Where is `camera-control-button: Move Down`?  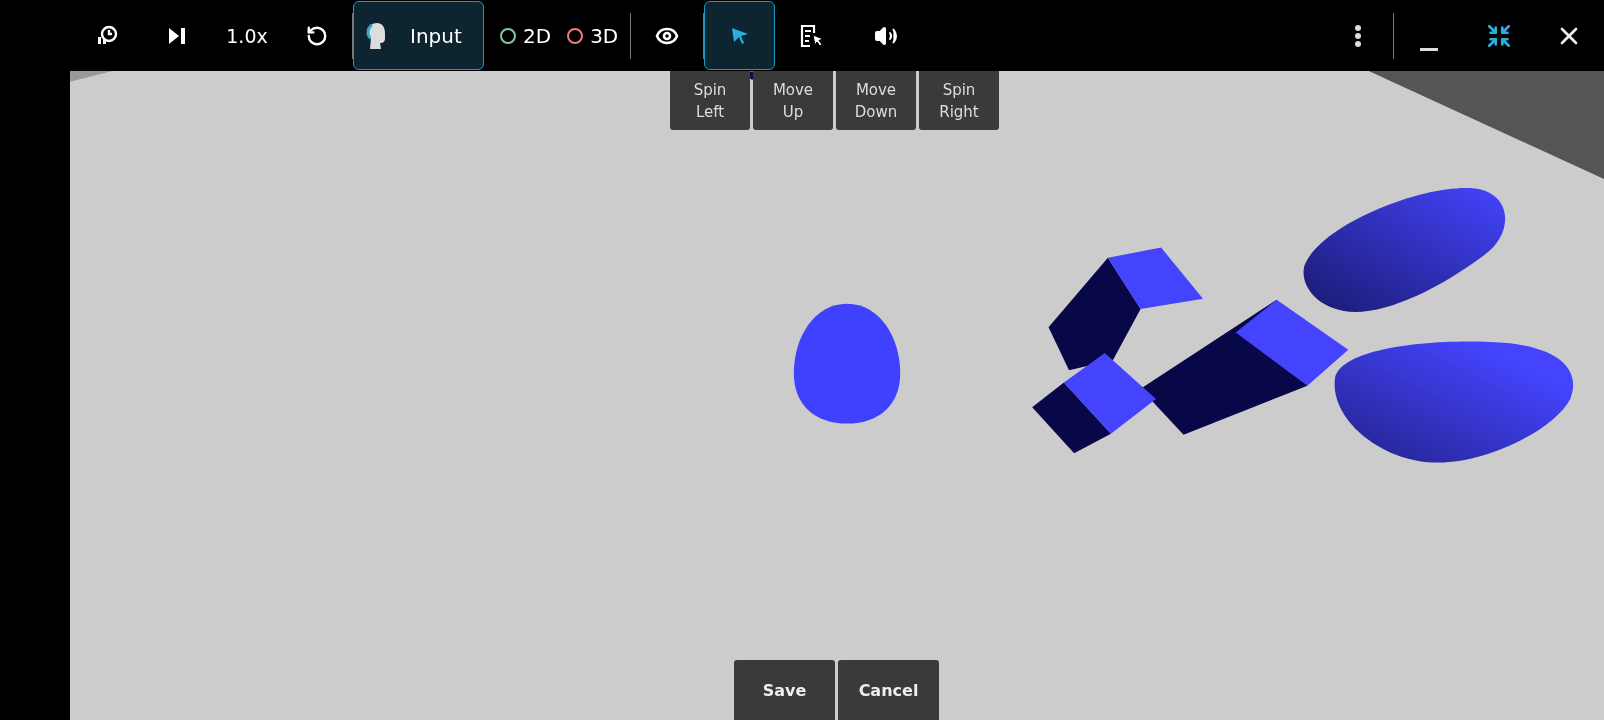
camera-control-button: Move Down is located at coordinates (876, 100).